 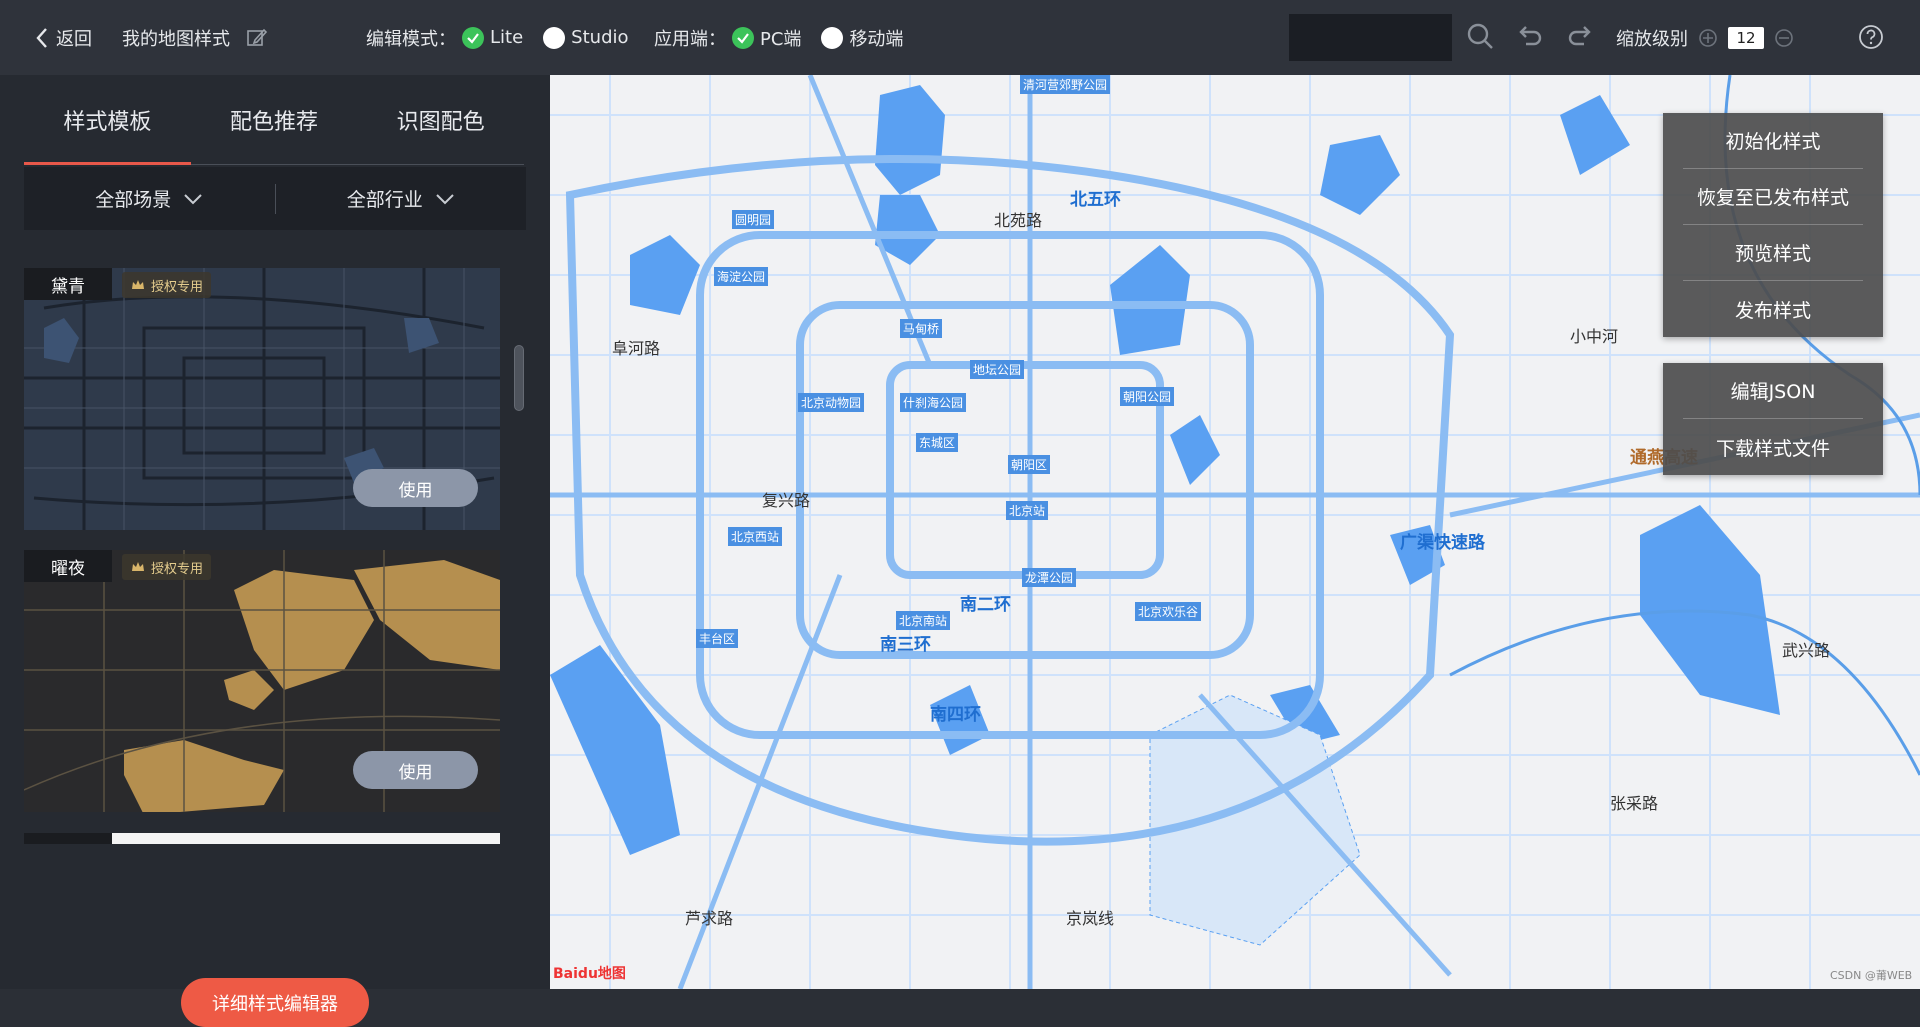 I want to click on poi-label: 北京站, so click(x=1027, y=510).